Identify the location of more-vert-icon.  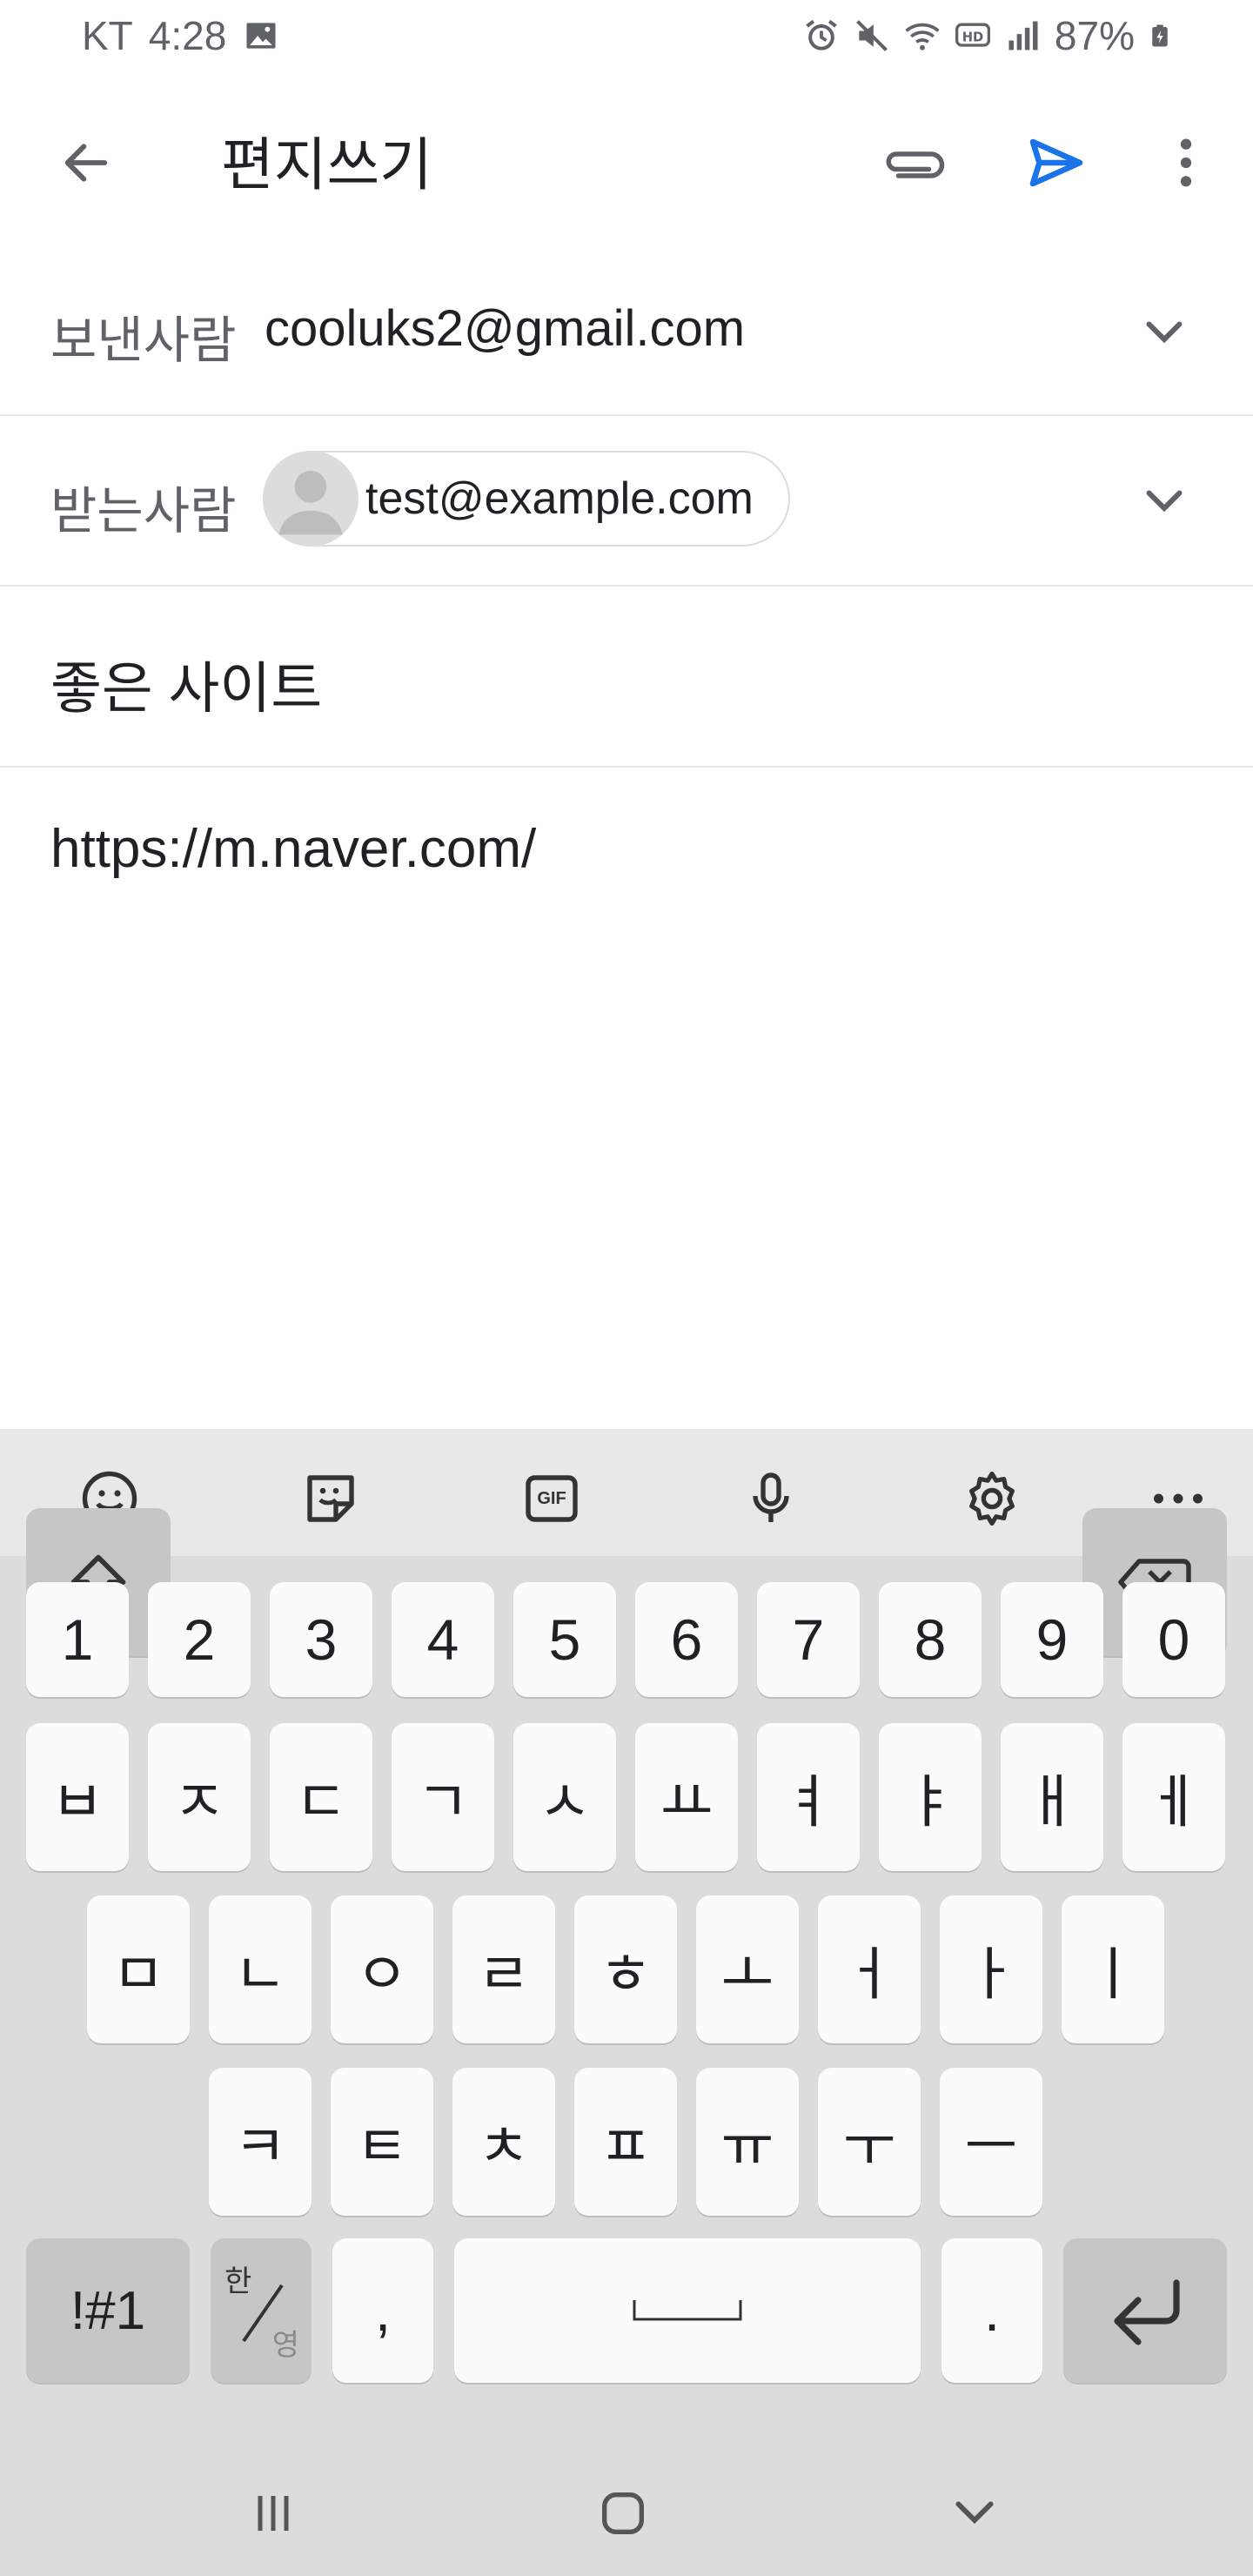
(1186, 162).